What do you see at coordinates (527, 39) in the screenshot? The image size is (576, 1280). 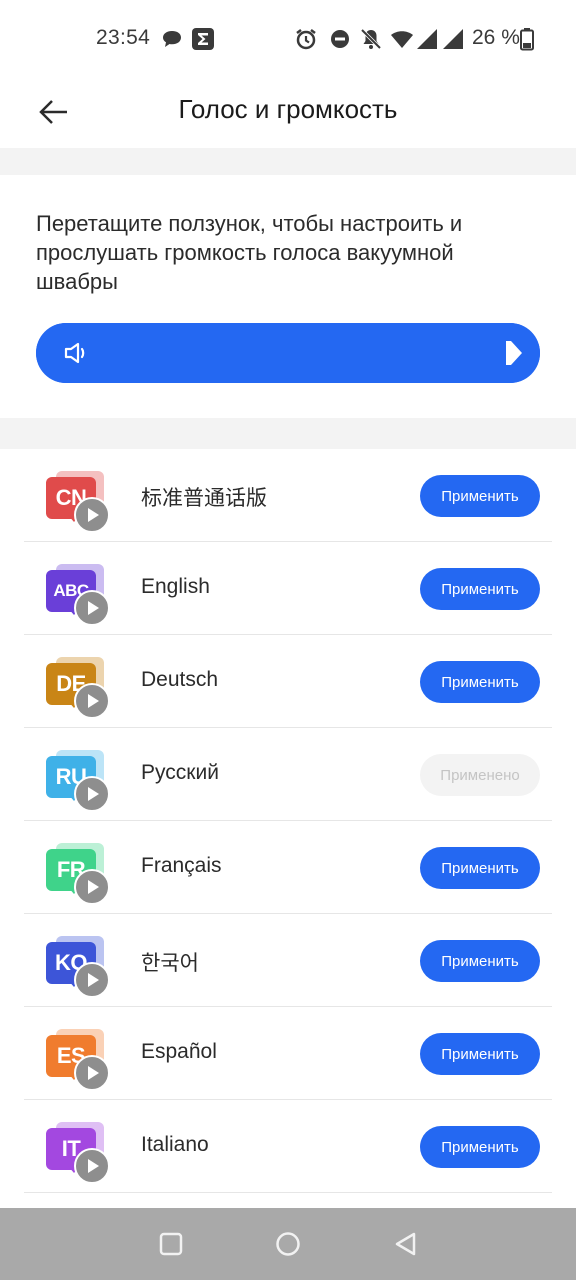 I see `battery-icon` at bounding box center [527, 39].